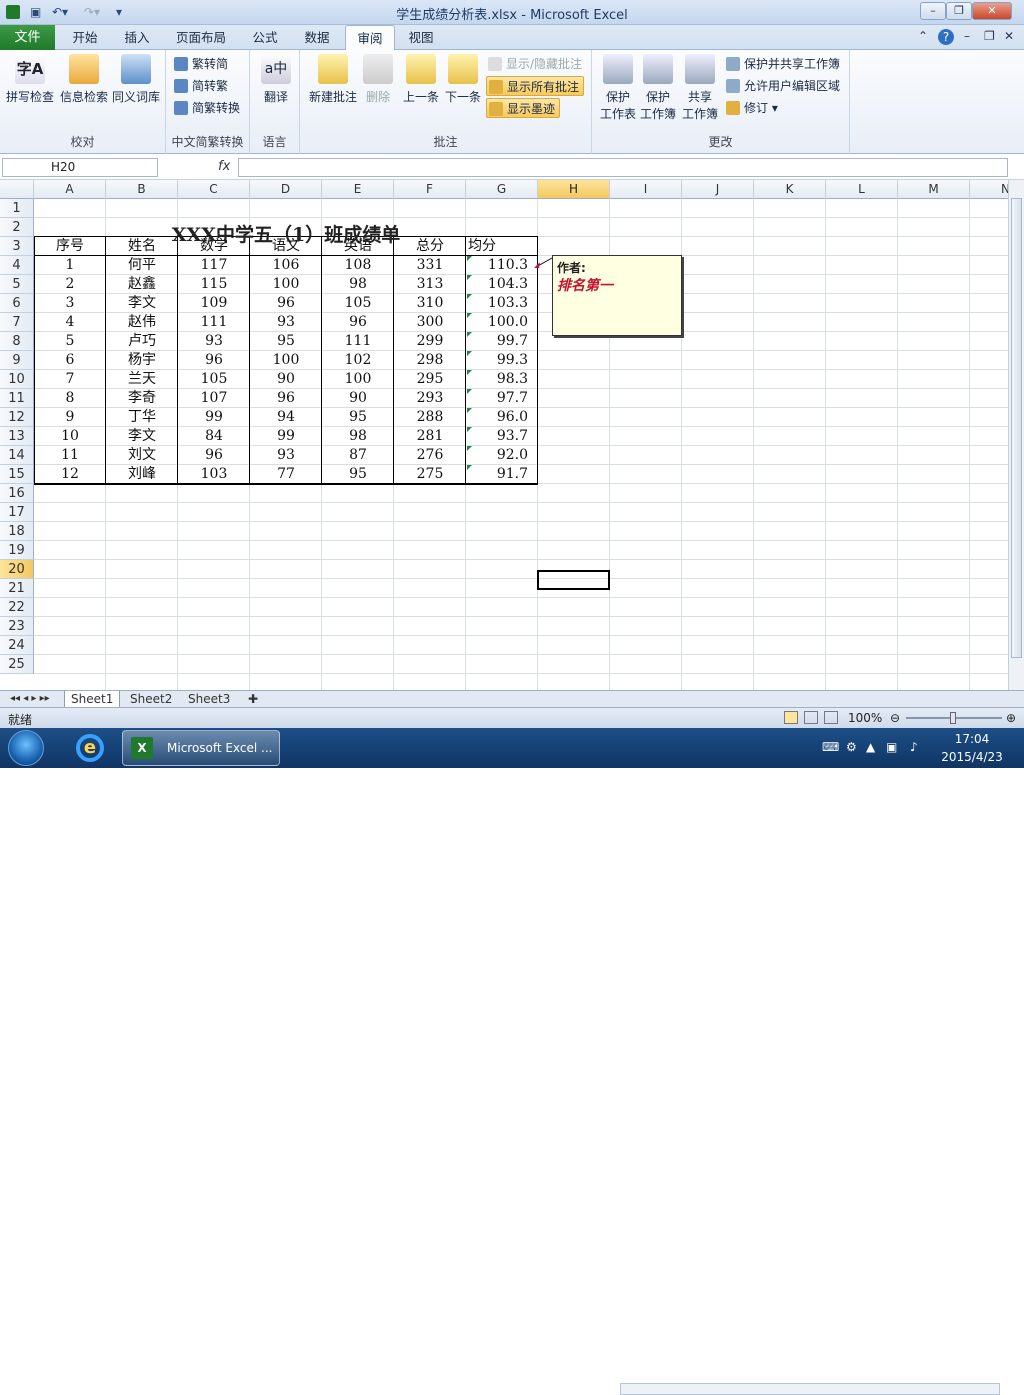 The image size is (1024, 1395). What do you see at coordinates (497, 417) in the screenshot?
I see `table-cell: 96.0` at bounding box center [497, 417].